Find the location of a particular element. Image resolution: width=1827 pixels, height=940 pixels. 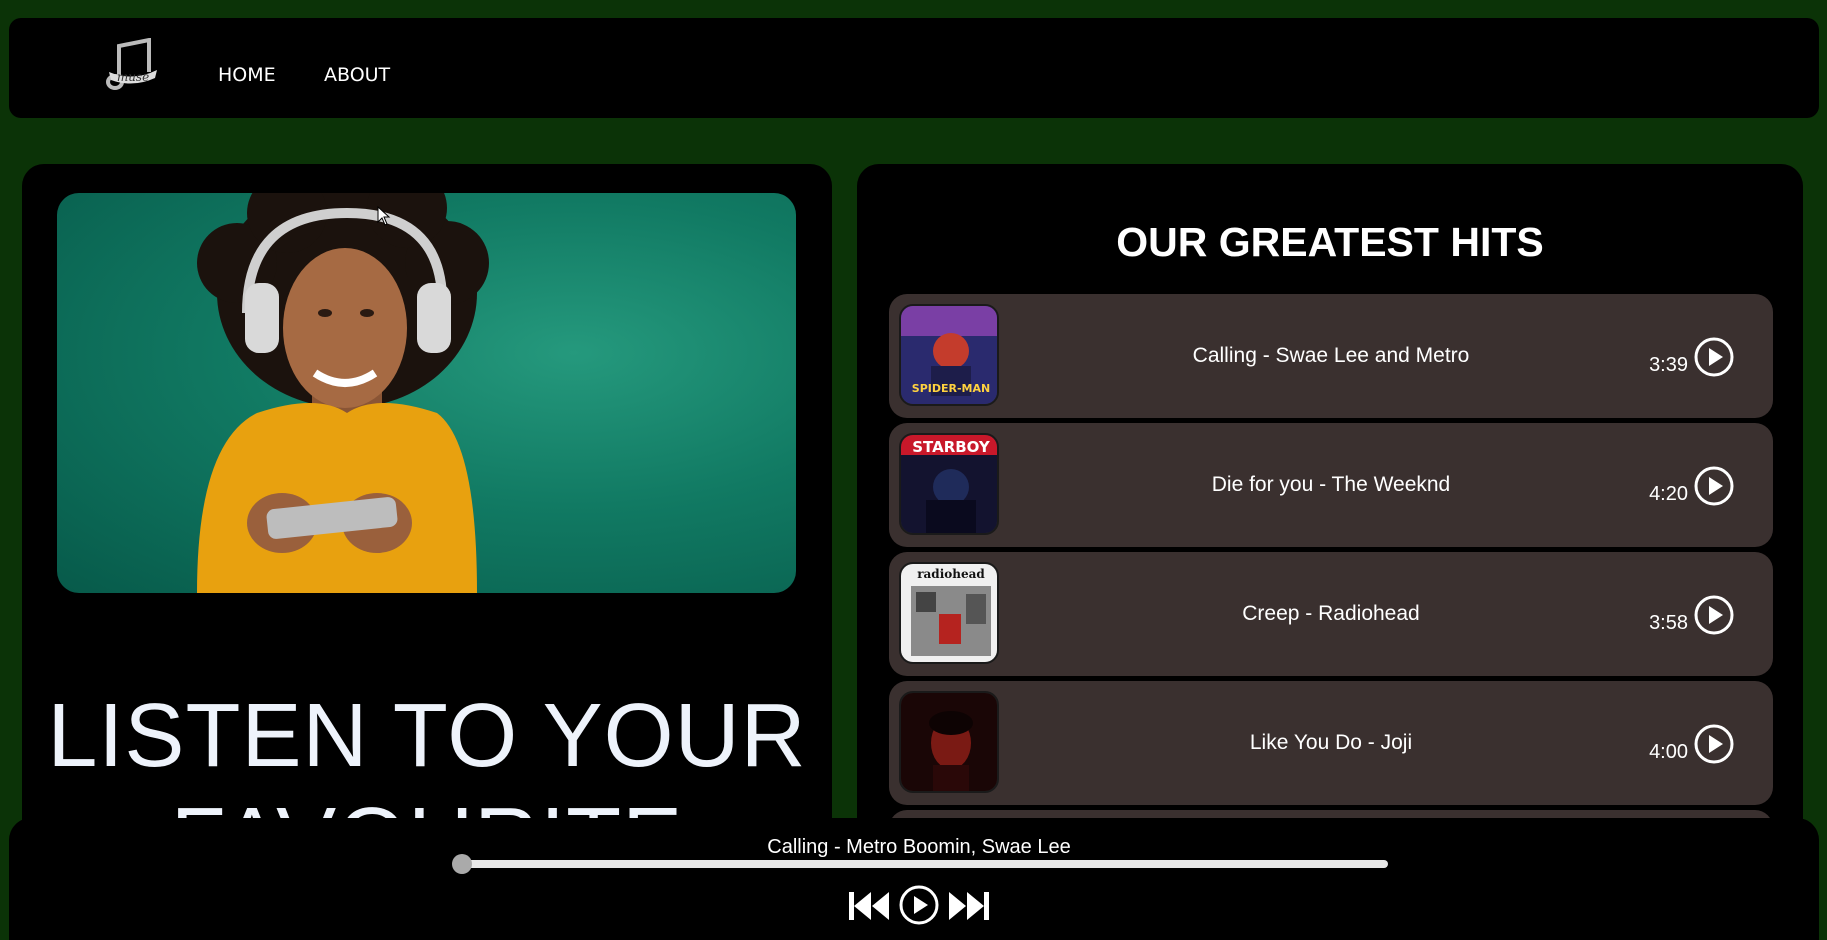

playback-controls is located at coordinates (920, 907).